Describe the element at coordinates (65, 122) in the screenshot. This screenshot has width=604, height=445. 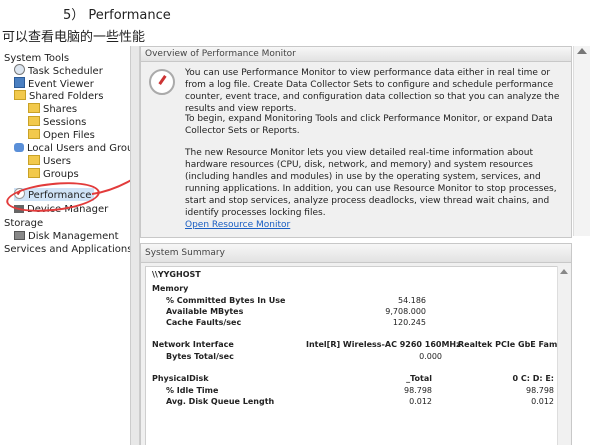
I see `tree-item-label: Sessions` at that location.